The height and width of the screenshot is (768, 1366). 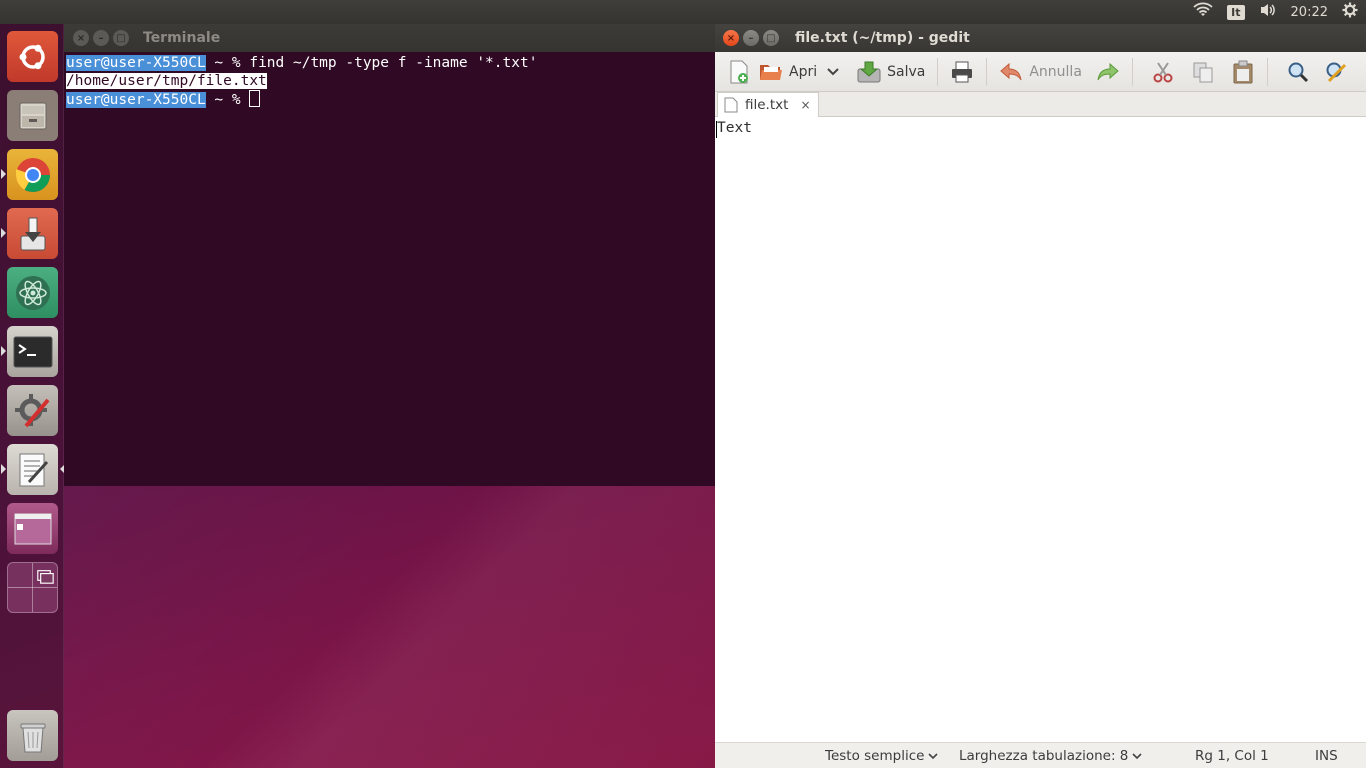 What do you see at coordinates (1309, 12) in the screenshot?
I see `clock: 20:22` at bounding box center [1309, 12].